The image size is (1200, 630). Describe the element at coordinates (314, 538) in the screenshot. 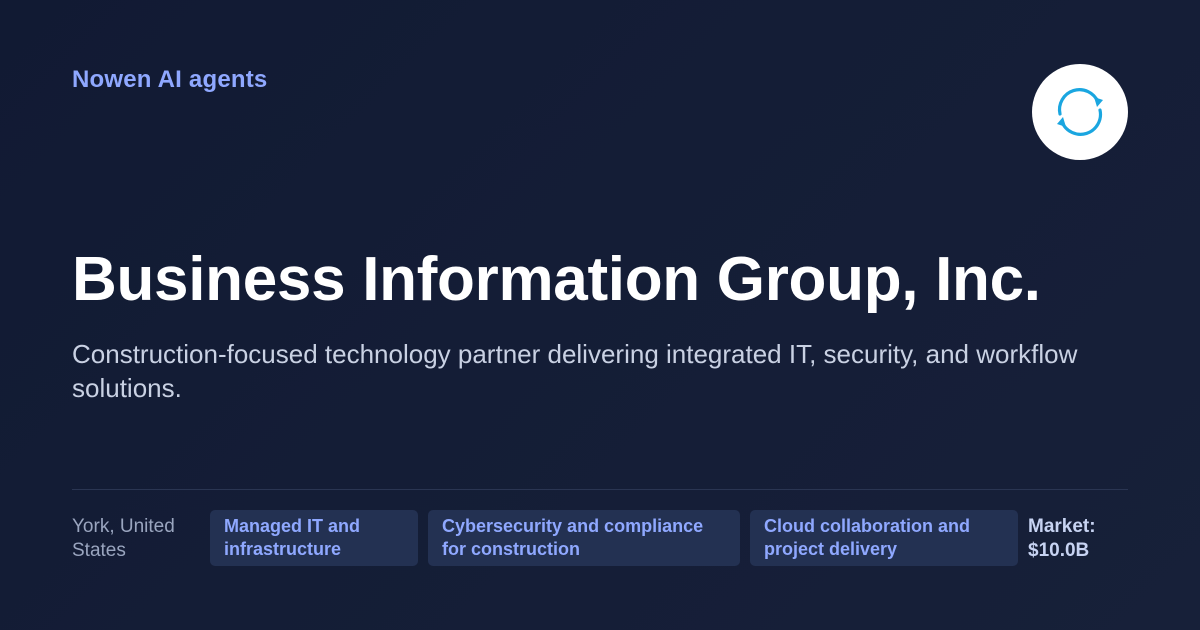

I see `tag-managed-it: Managed IT and infrastructure` at that location.